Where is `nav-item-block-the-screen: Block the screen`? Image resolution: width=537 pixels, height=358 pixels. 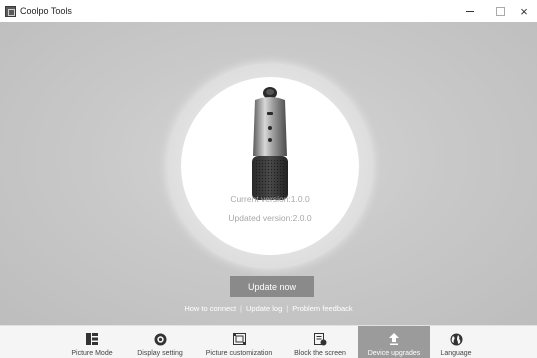 nav-item-block-the-screen: Block the screen is located at coordinates (320, 342).